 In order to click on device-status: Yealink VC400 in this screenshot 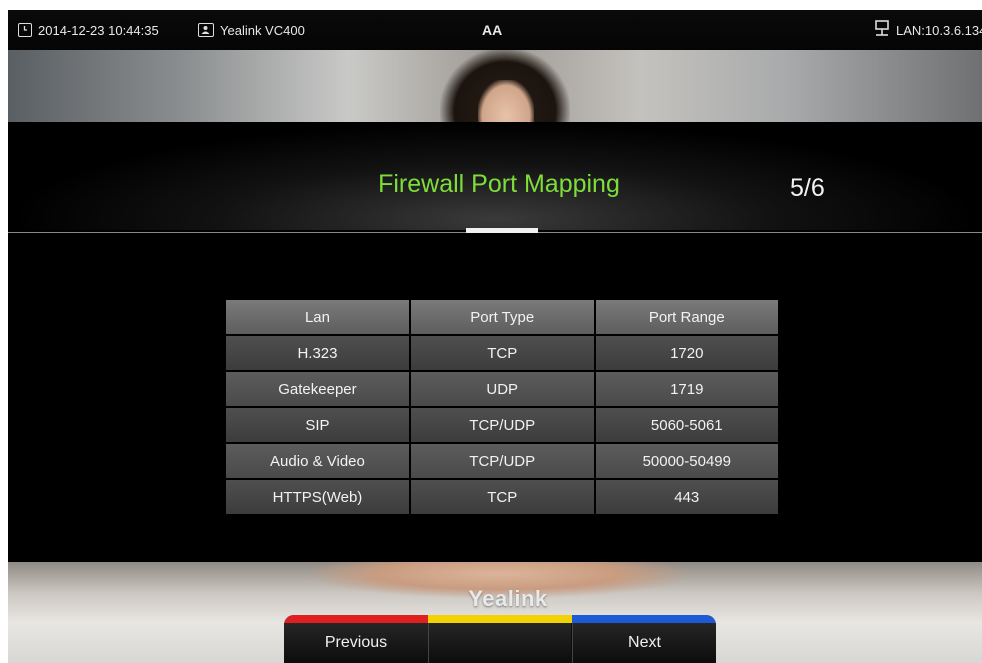, I will do `click(251, 30)`.